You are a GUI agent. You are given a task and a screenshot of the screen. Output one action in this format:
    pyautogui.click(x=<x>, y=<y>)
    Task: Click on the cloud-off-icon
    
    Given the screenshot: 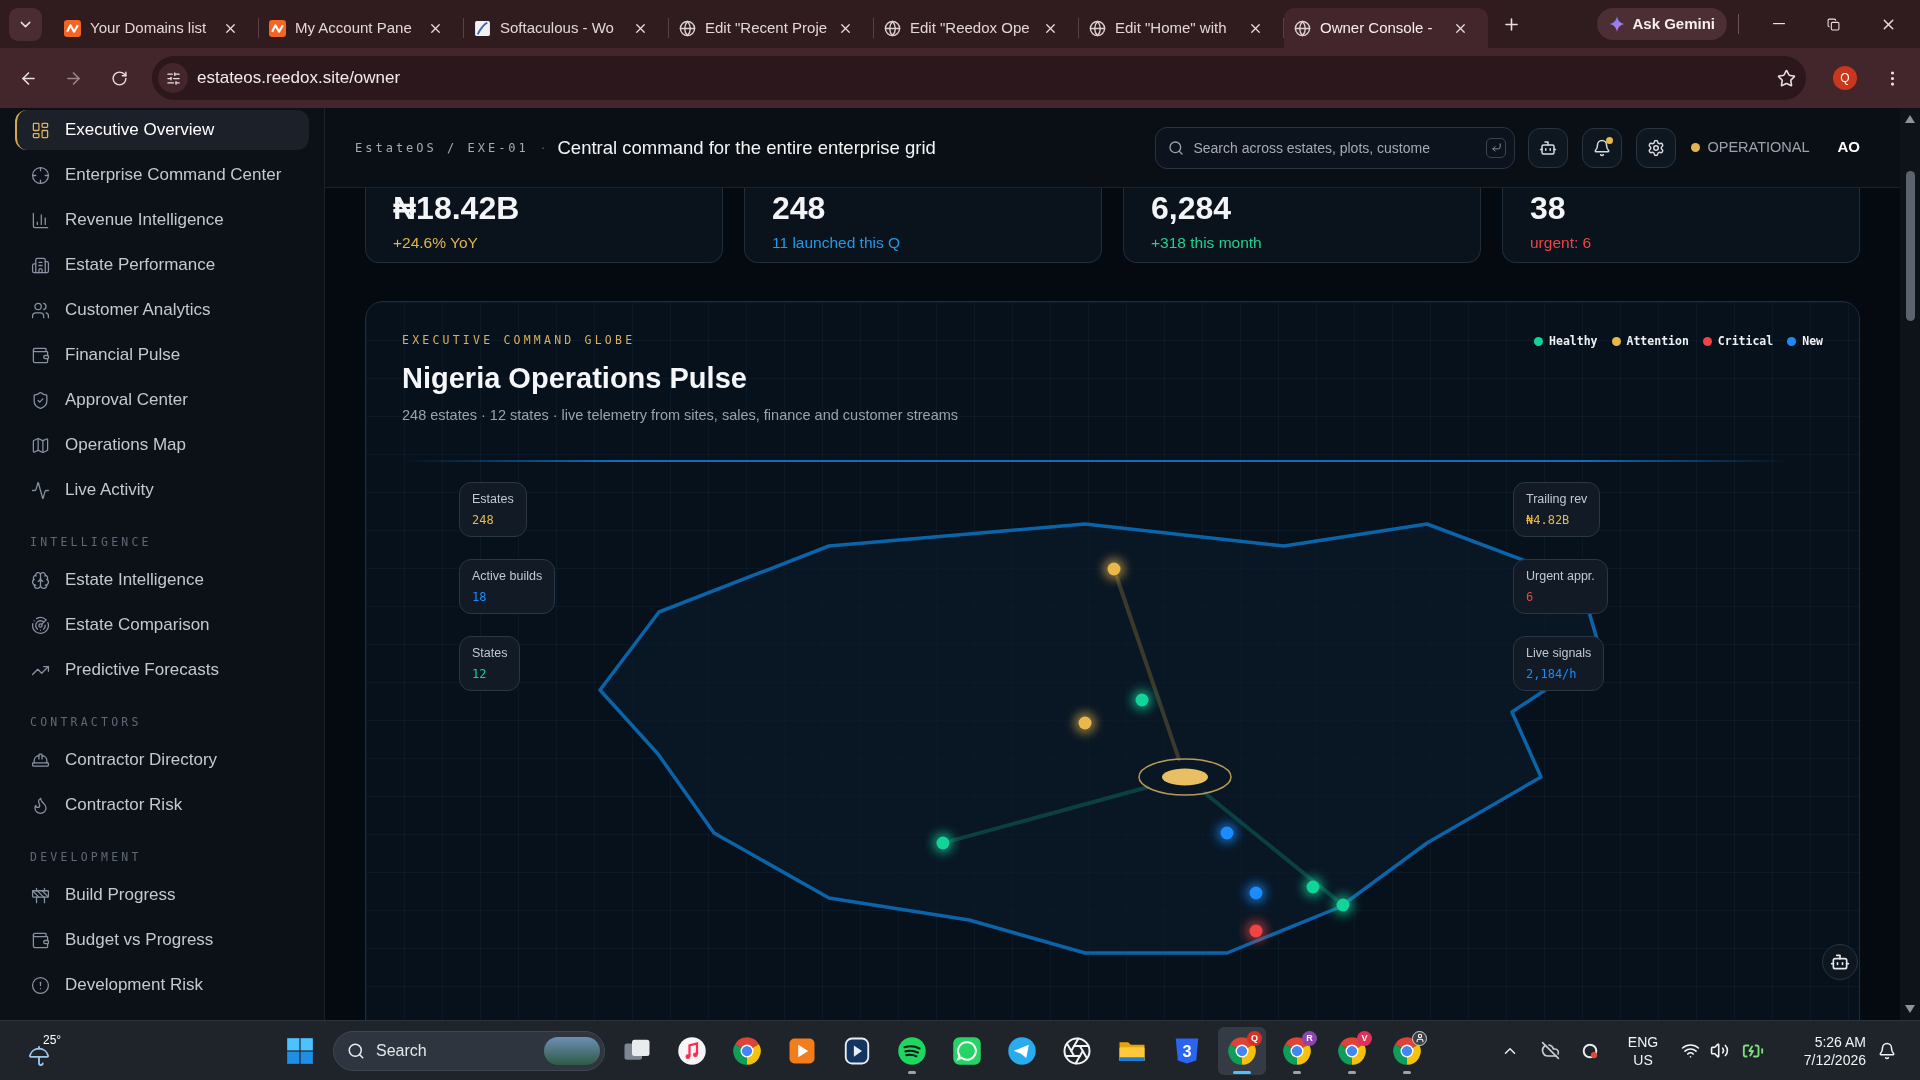 What is the action you would take?
    pyautogui.click(x=1550, y=1050)
    